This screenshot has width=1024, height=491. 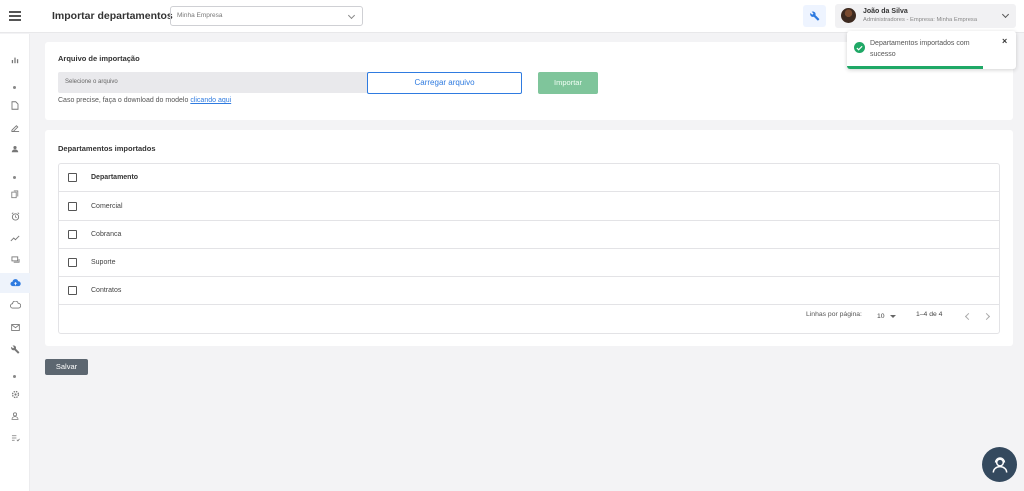 What do you see at coordinates (886, 316) in the screenshot?
I see `rows-per-page-select: 10` at bounding box center [886, 316].